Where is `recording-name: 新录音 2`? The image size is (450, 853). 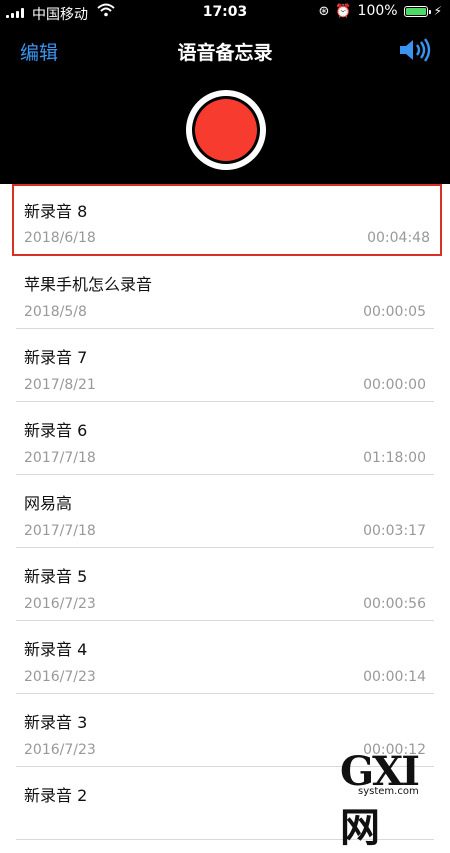
recording-name: 新录音 2 is located at coordinates (56, 795).